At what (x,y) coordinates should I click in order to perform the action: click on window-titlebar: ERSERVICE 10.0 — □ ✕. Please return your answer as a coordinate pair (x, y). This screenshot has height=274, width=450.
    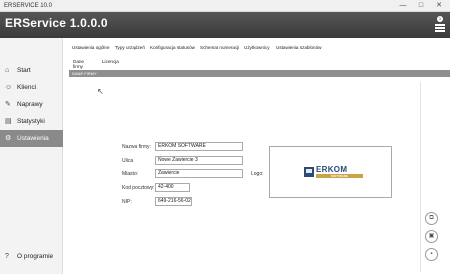
    Looking at the image, I should click on (225, 6).